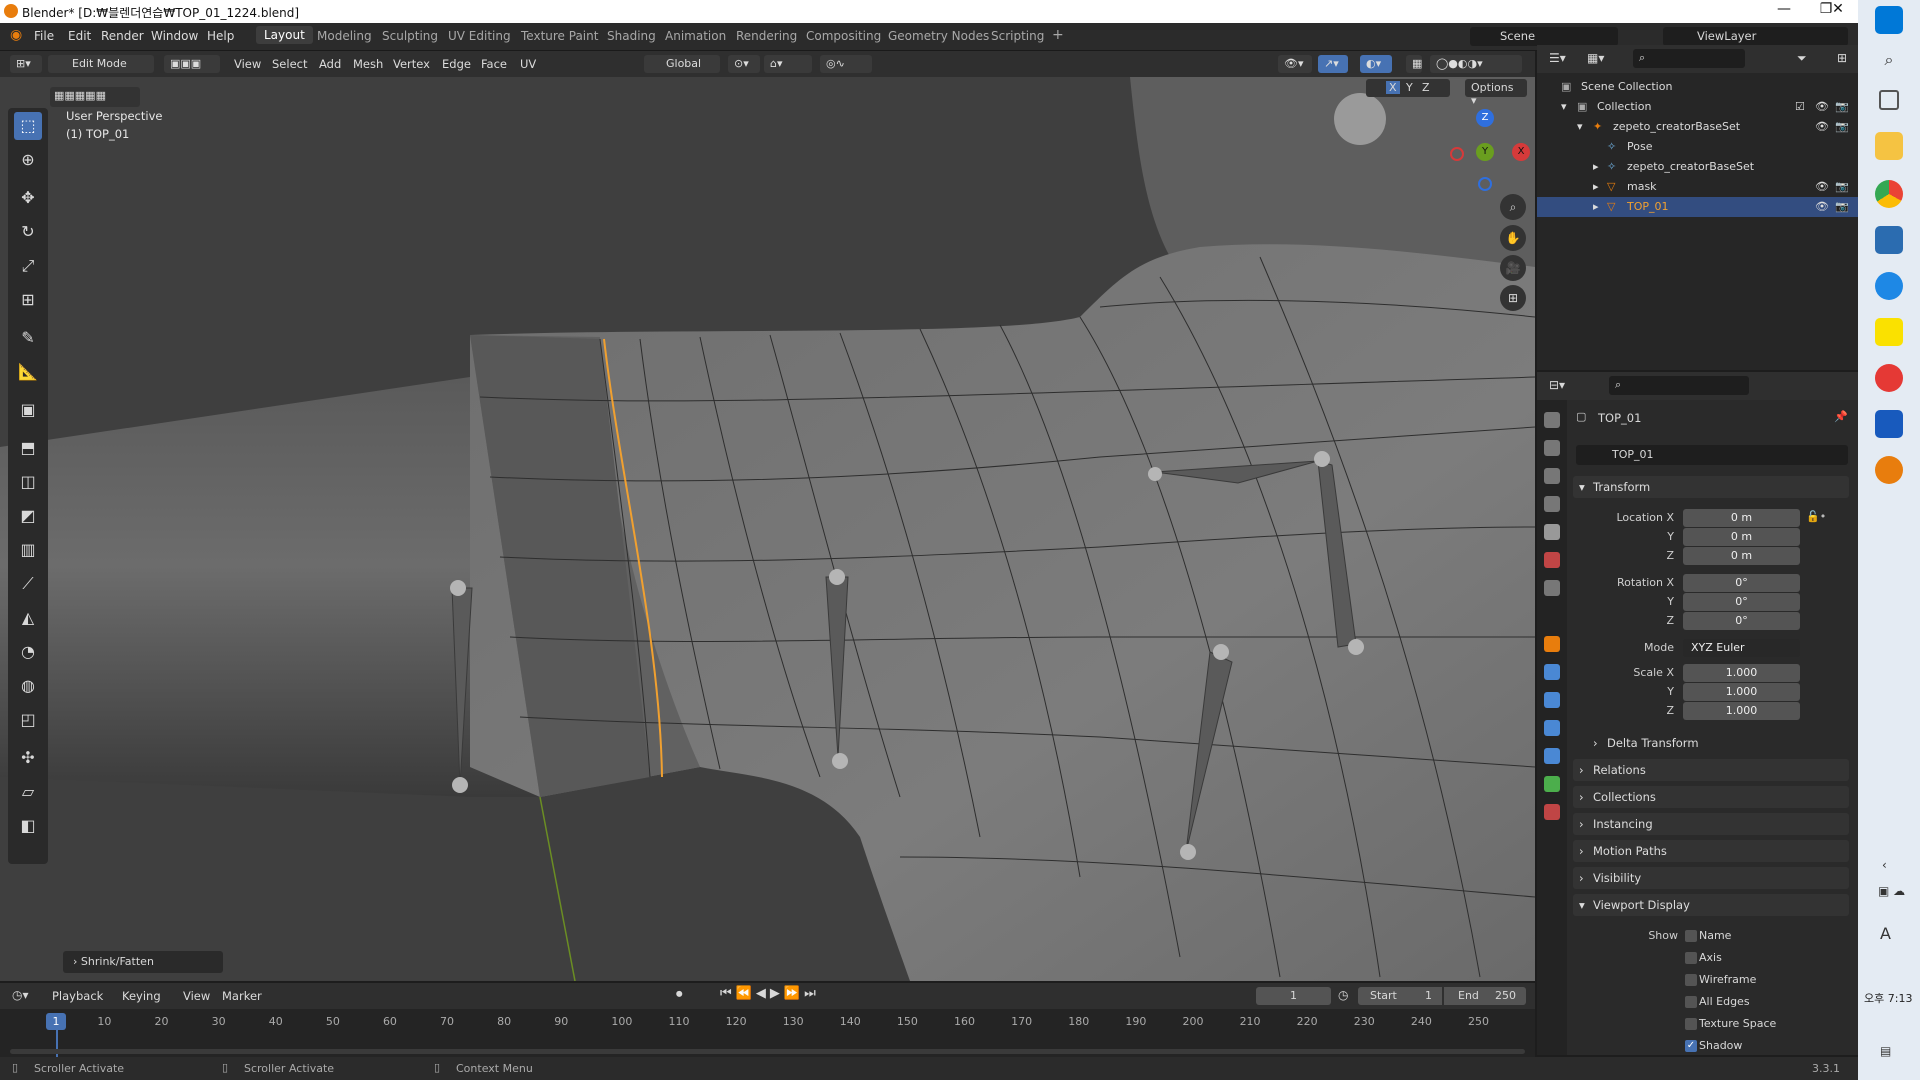 The height and width of the screenshot is (1080, 1920). I want to click on axis-x-toggle: X, so click(1393, 87).